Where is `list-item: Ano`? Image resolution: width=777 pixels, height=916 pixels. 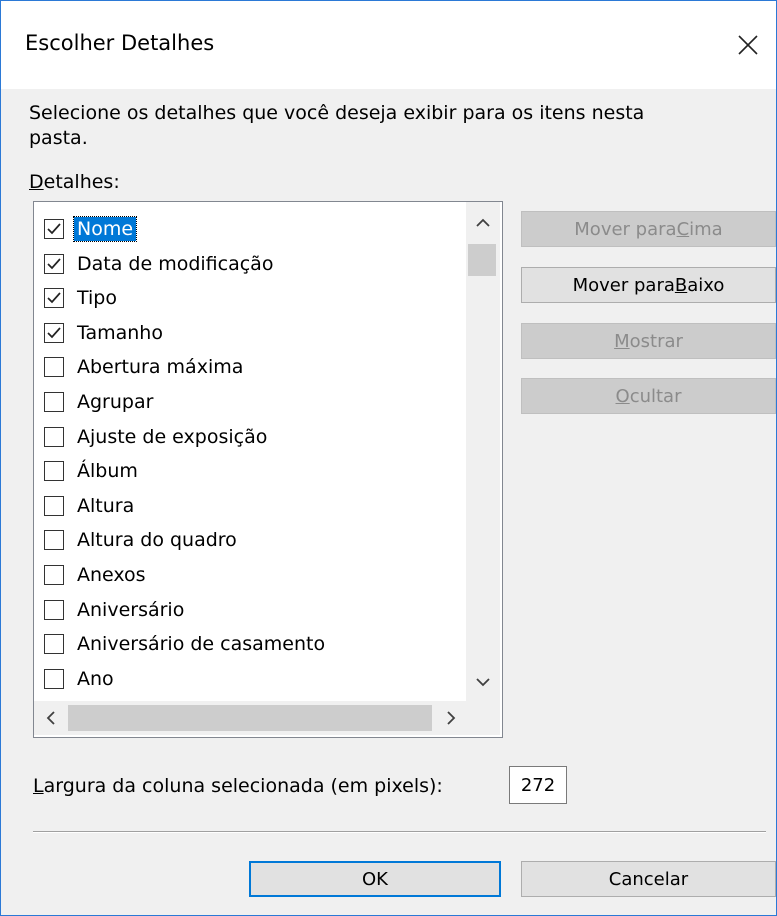
list-item: Ano is located at coordinates (80, 679).